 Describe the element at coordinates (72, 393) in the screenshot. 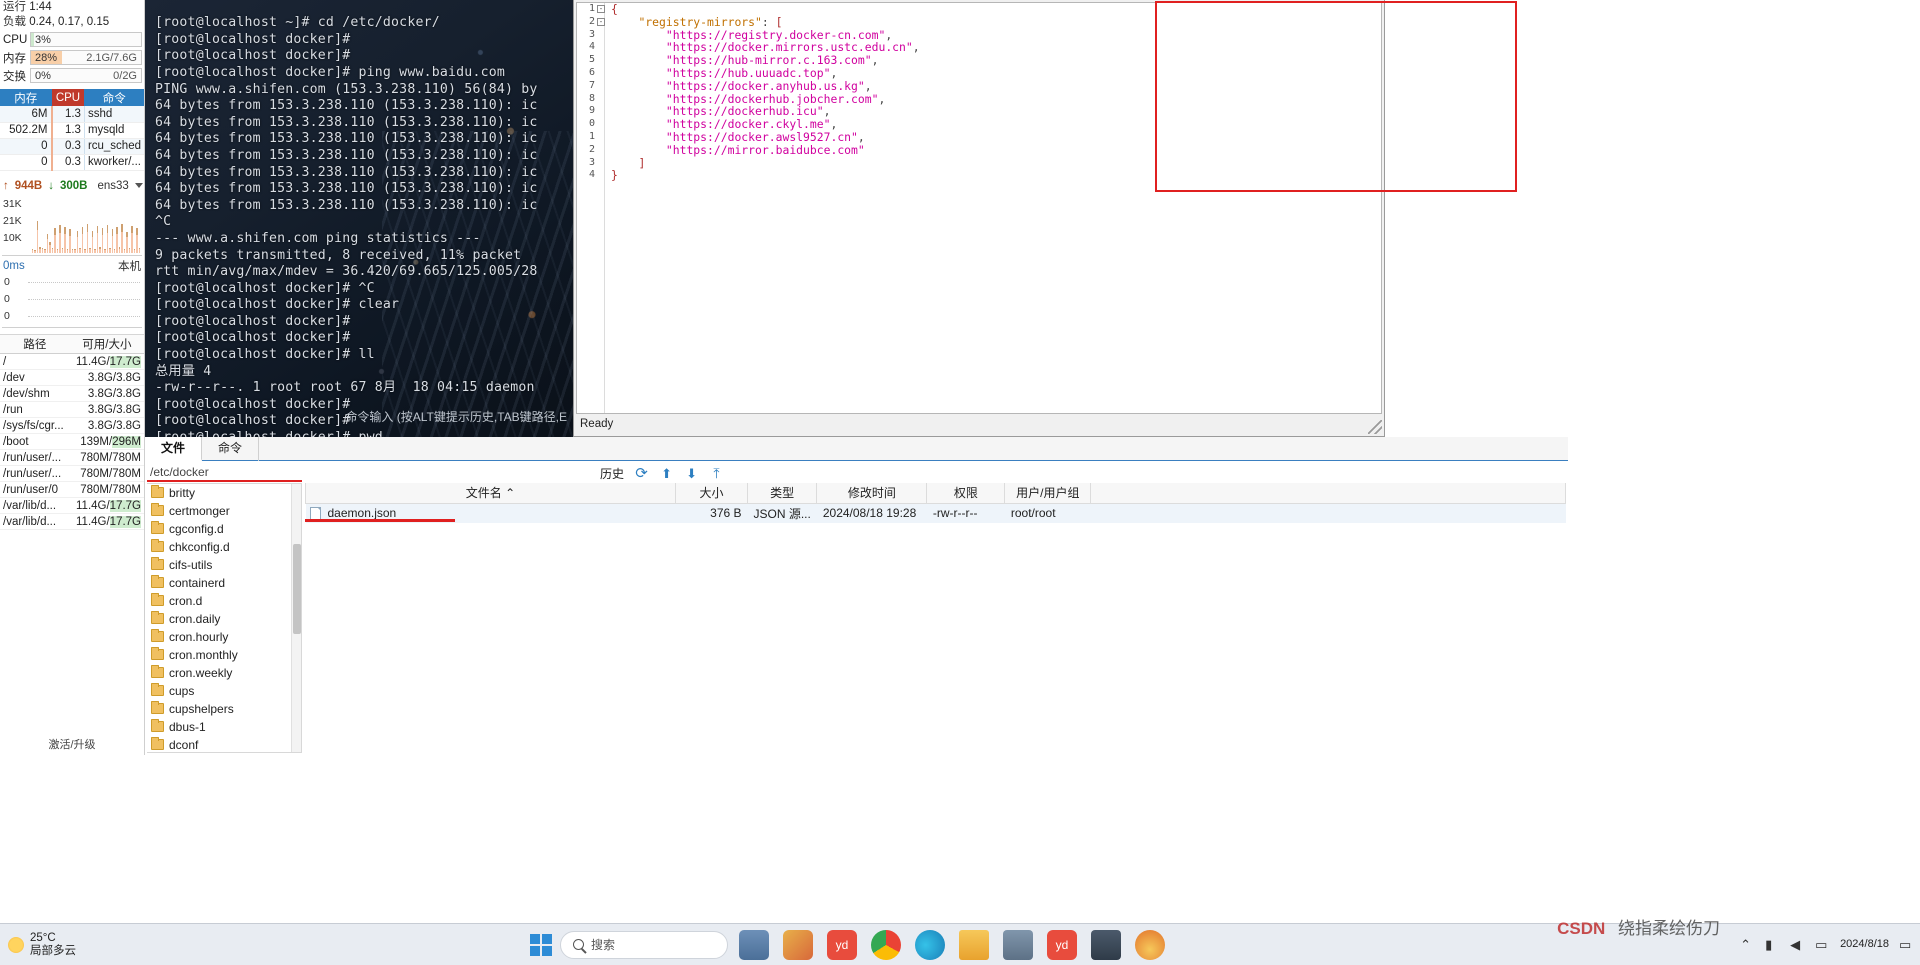

I see `disk-row: /dev/shm 3.8G/3.8G` at that location.